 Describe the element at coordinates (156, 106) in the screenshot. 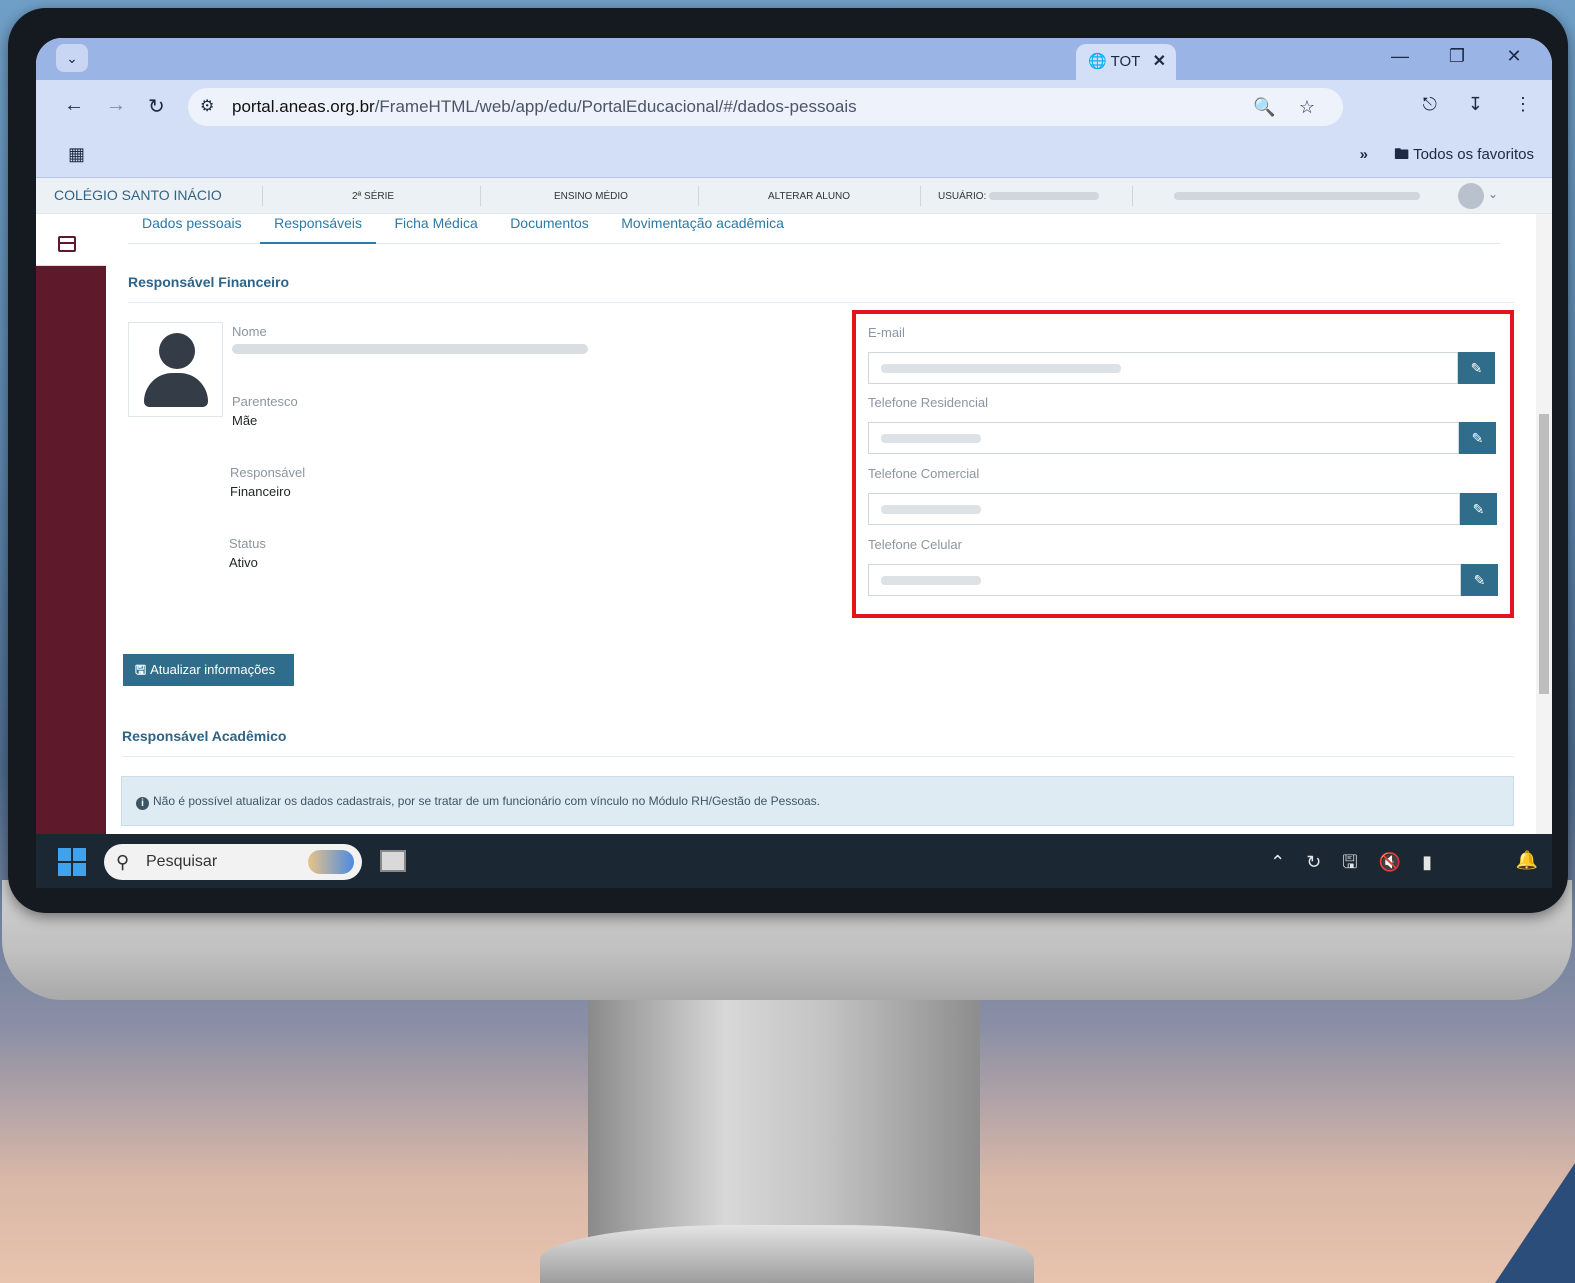

I see `reload-icon: ↻` at that location.